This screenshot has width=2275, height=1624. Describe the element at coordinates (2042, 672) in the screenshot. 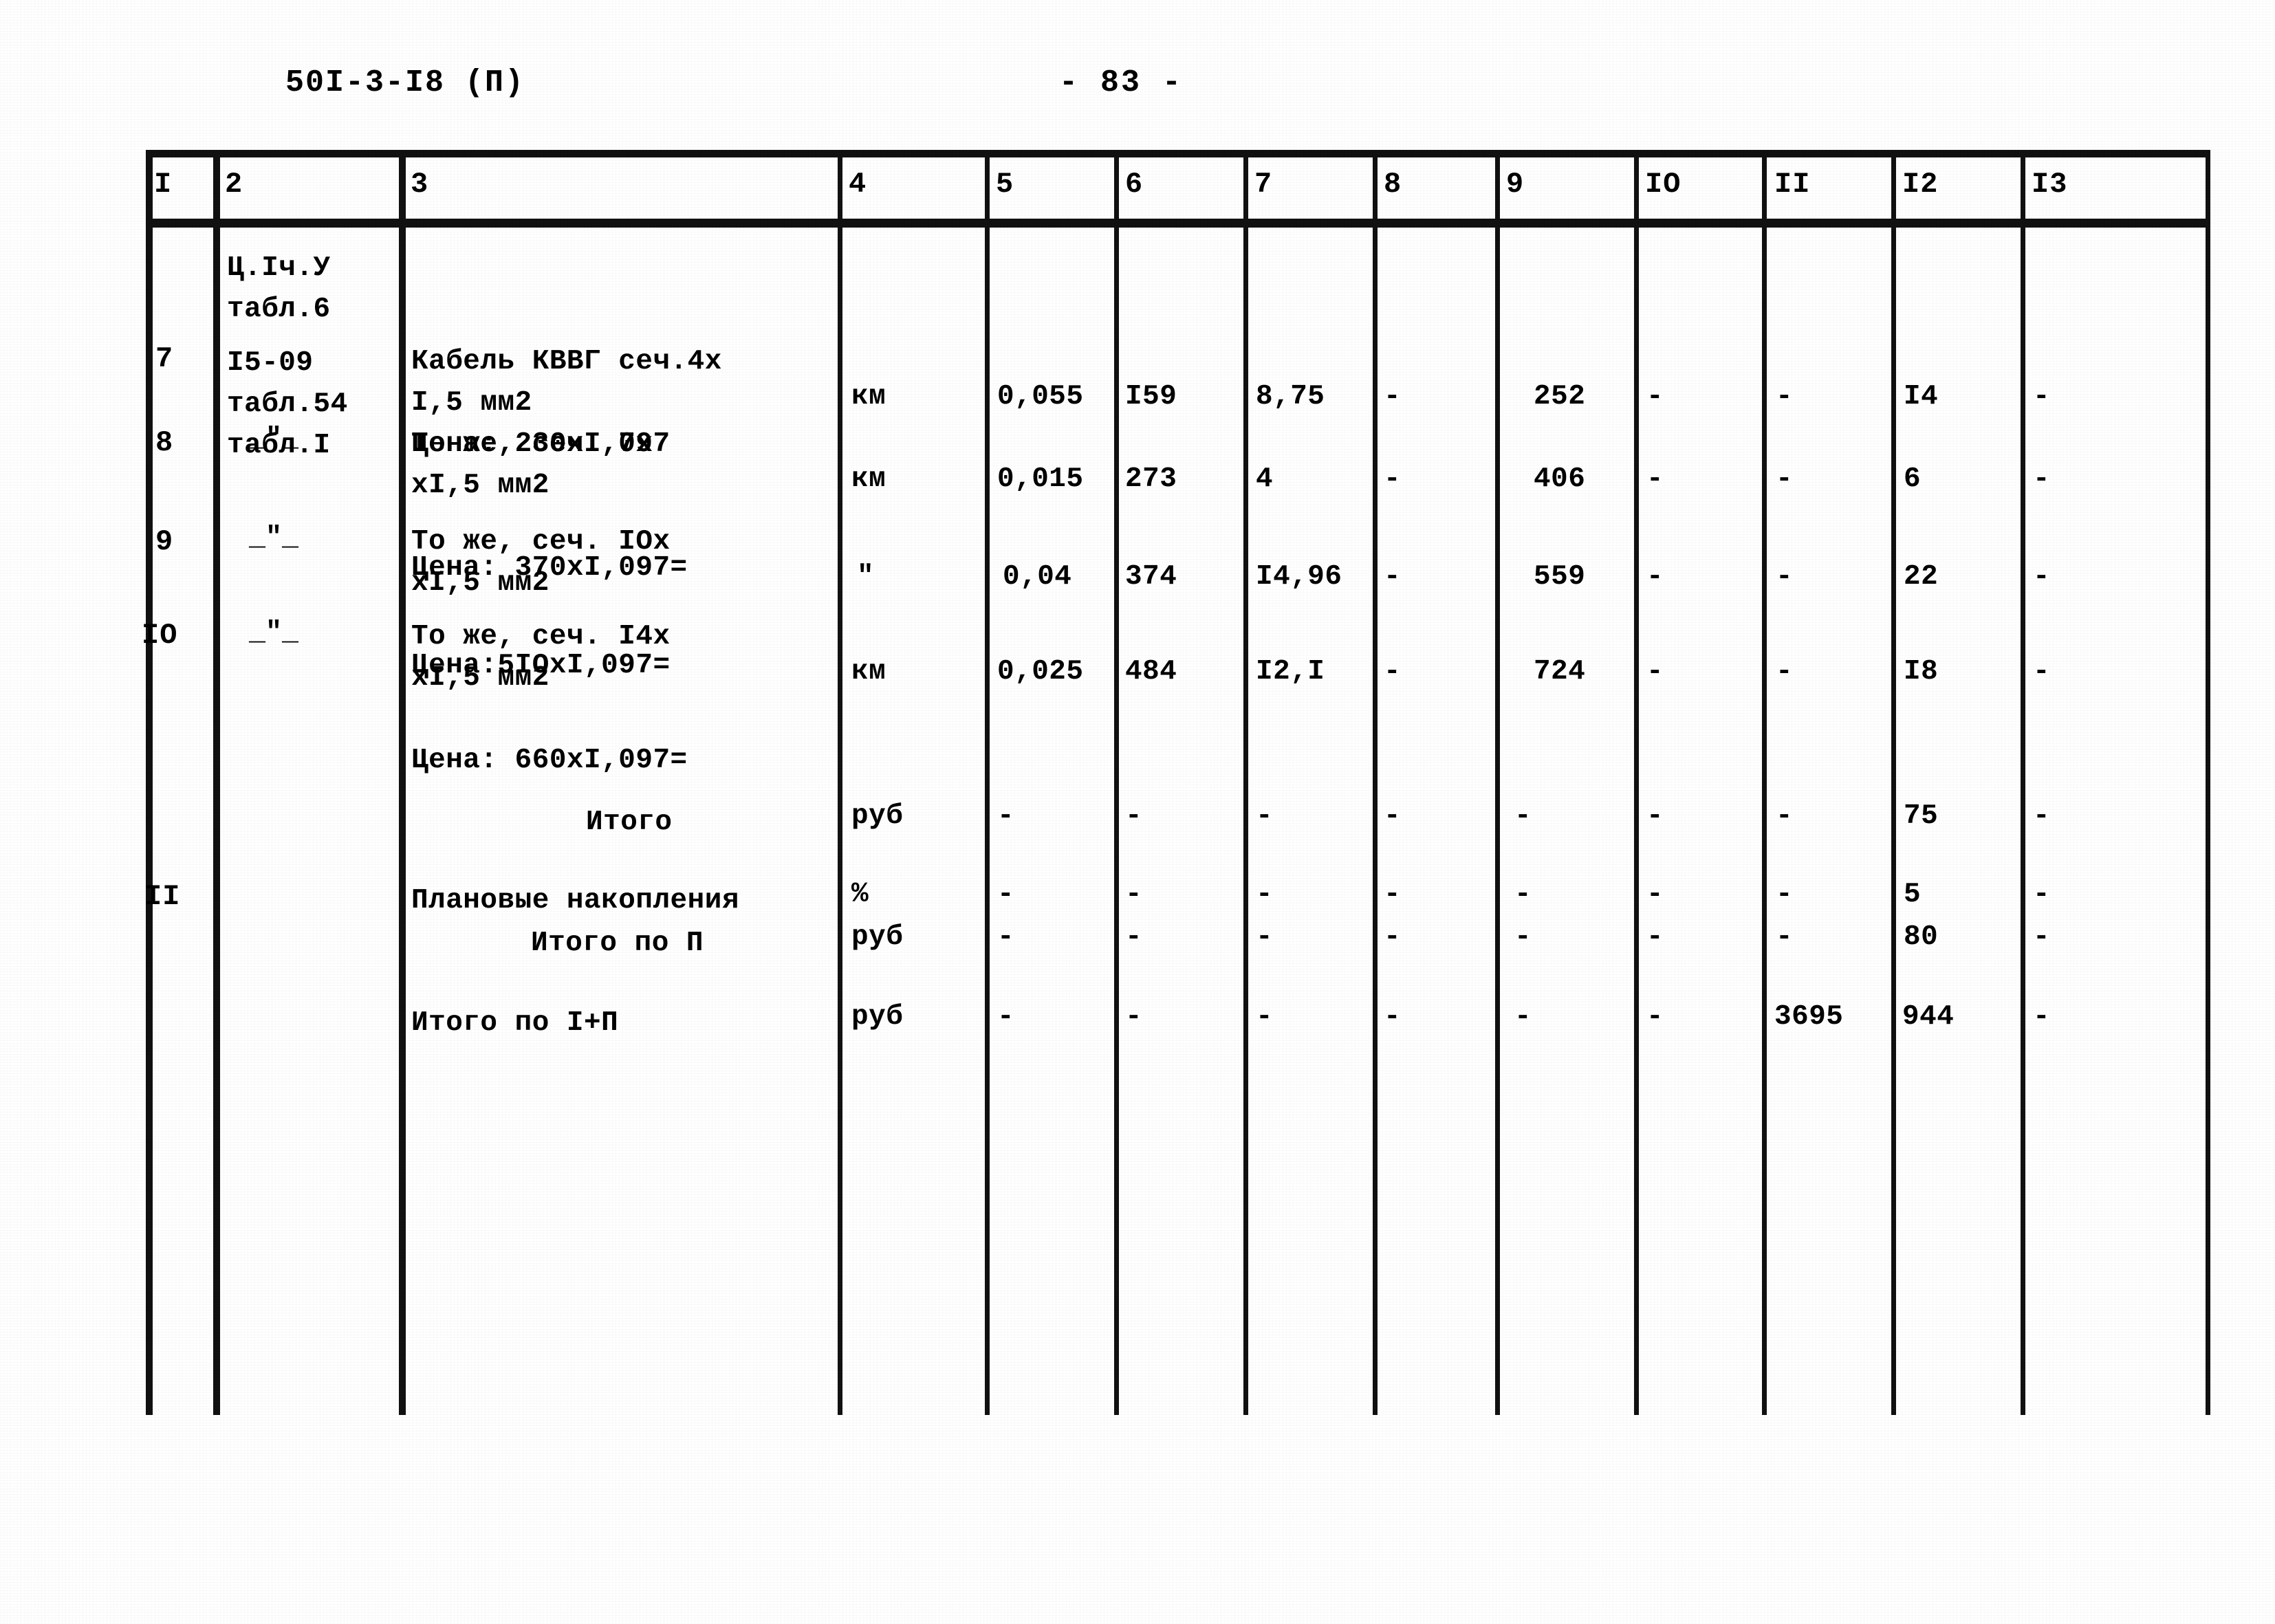

I see `row10-col13: -` at that location.